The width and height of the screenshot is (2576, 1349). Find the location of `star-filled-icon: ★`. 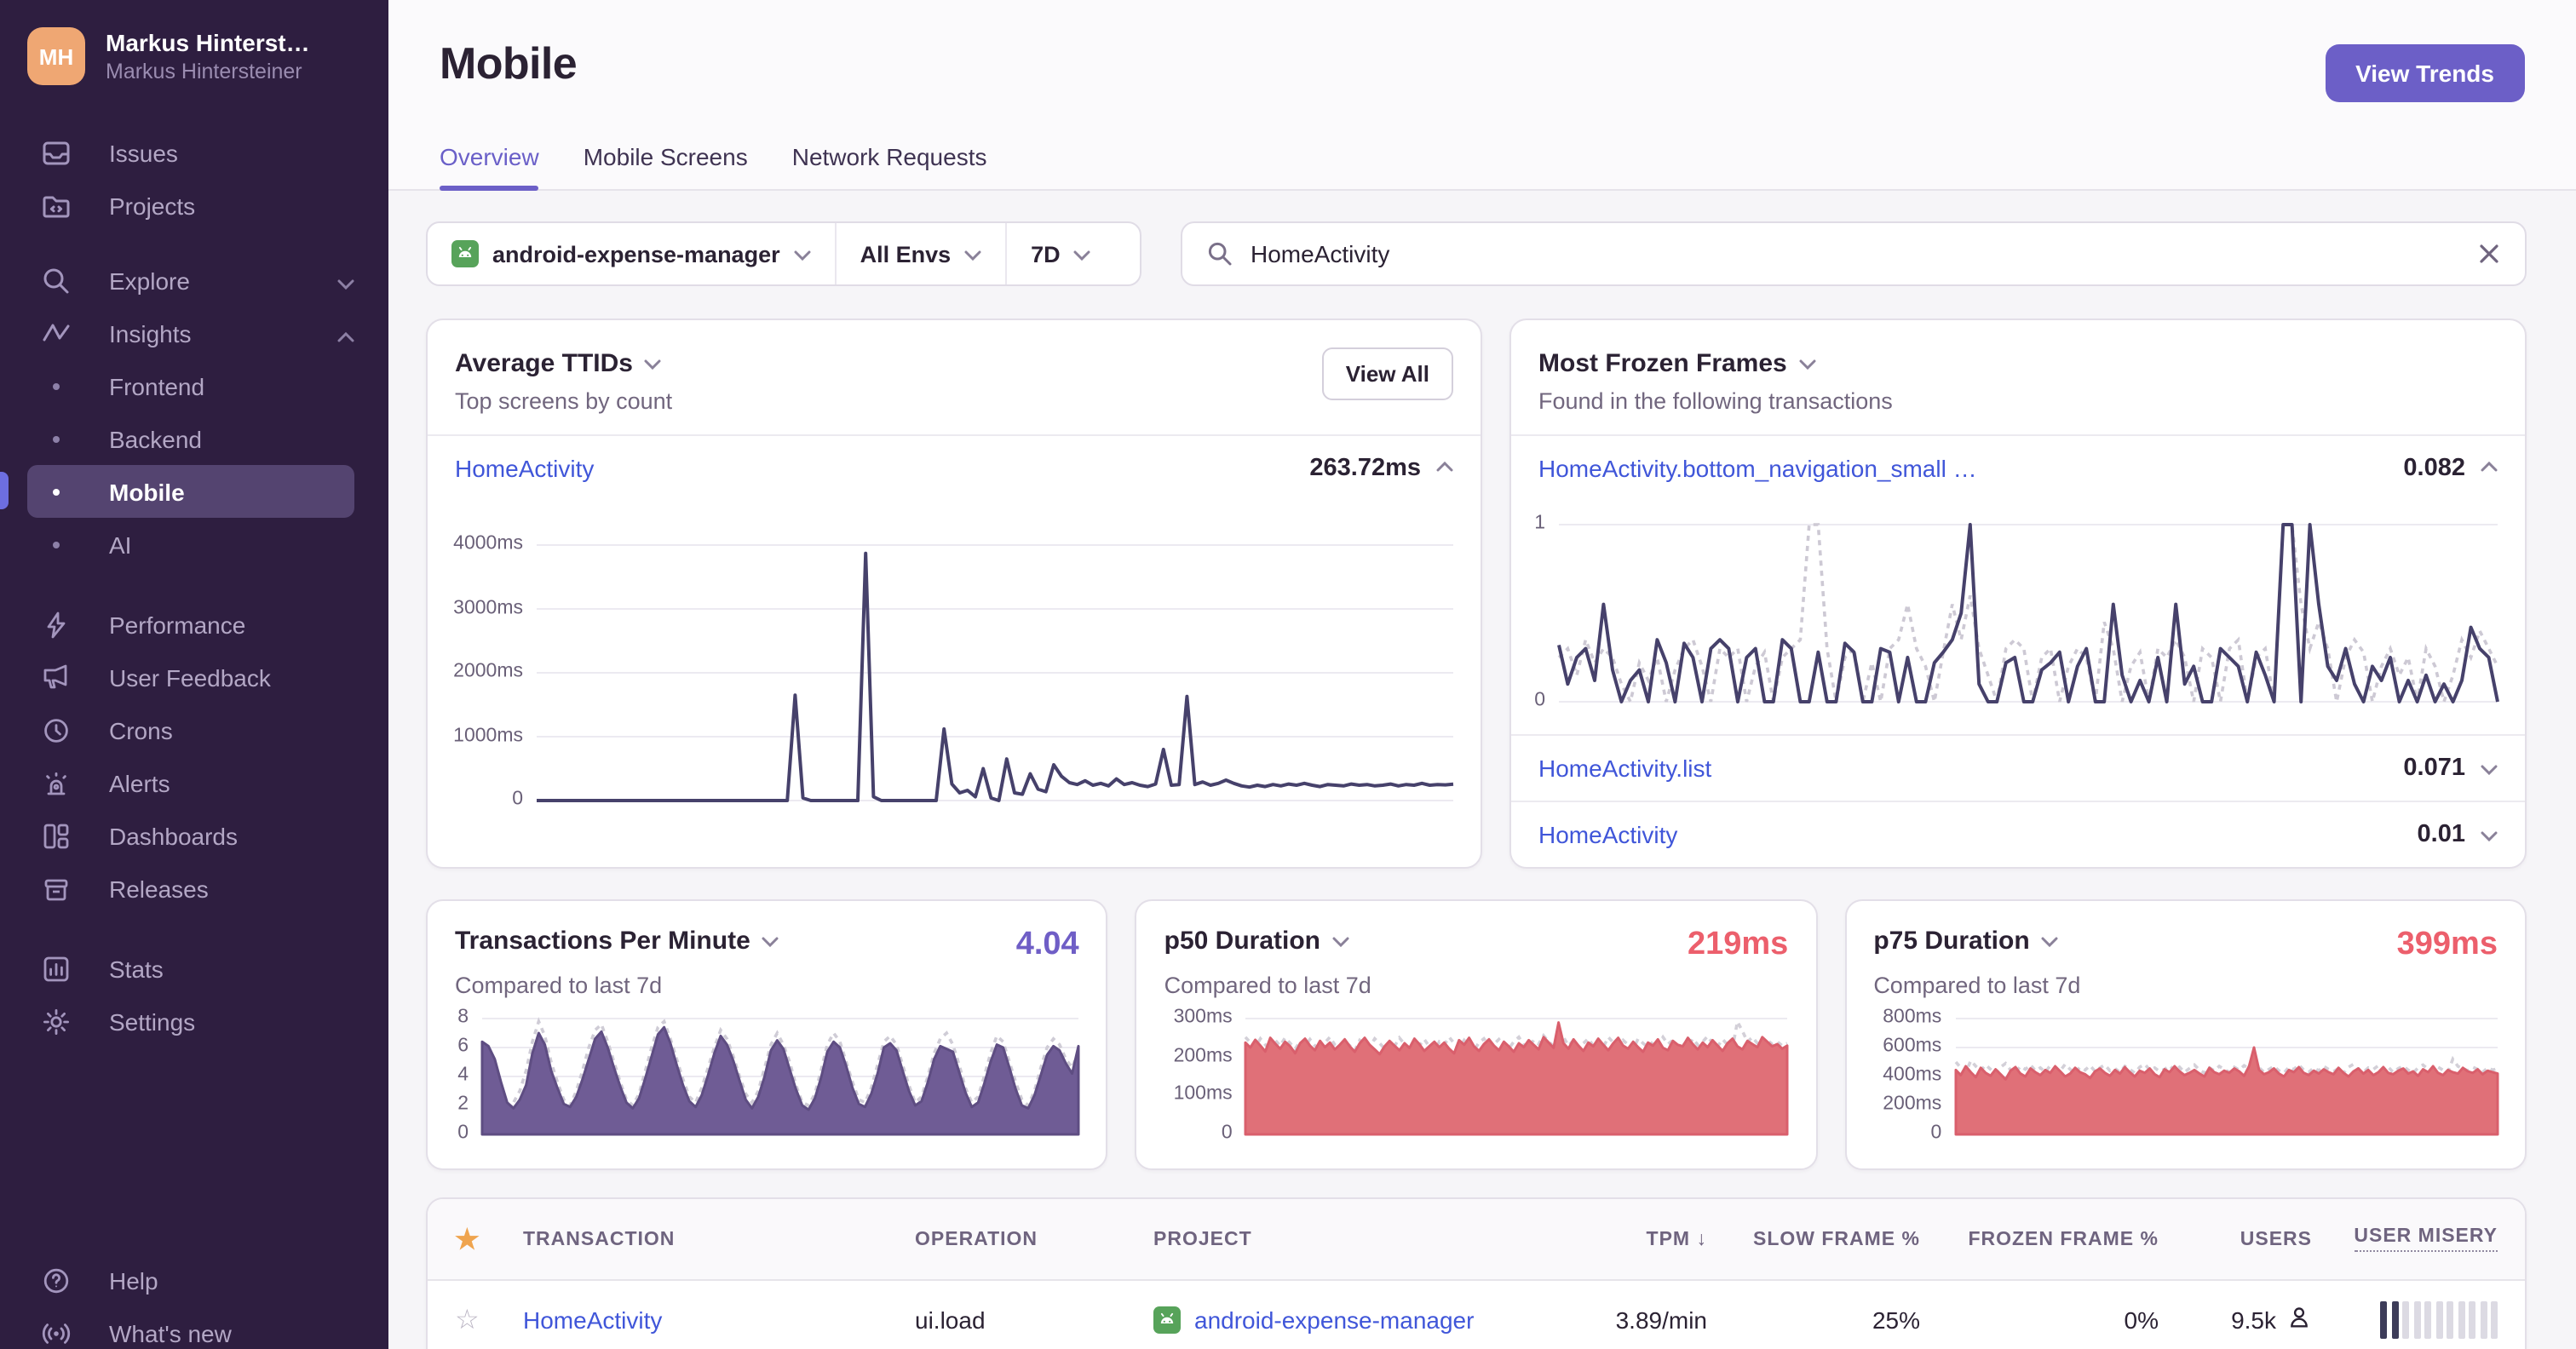

star-filled-icon: ★ is located at coordinates (489, 1239).